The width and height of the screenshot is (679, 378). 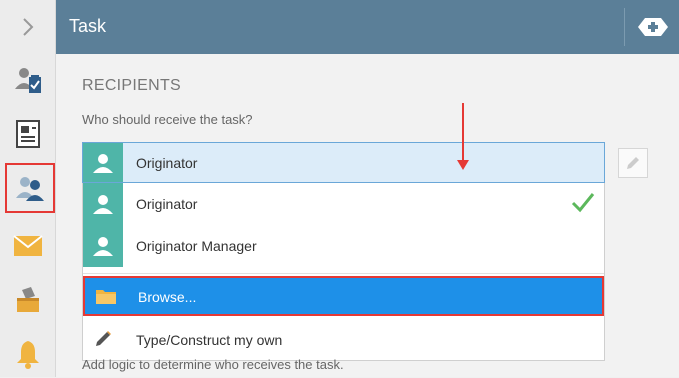 I want to click on rail-notifications, so click(x=28, y=354).